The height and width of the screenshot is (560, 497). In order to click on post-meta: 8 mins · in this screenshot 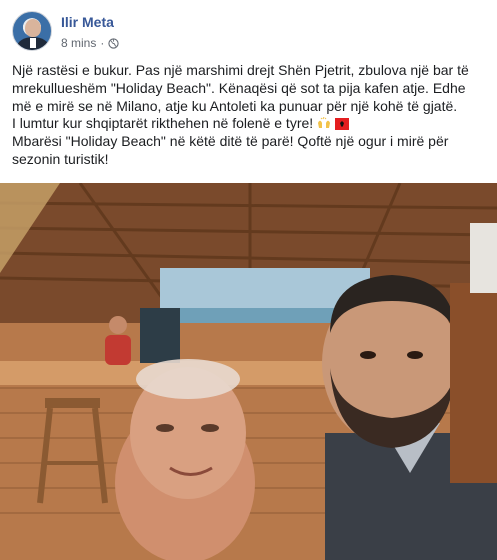, I will do `click(90, 43)`.